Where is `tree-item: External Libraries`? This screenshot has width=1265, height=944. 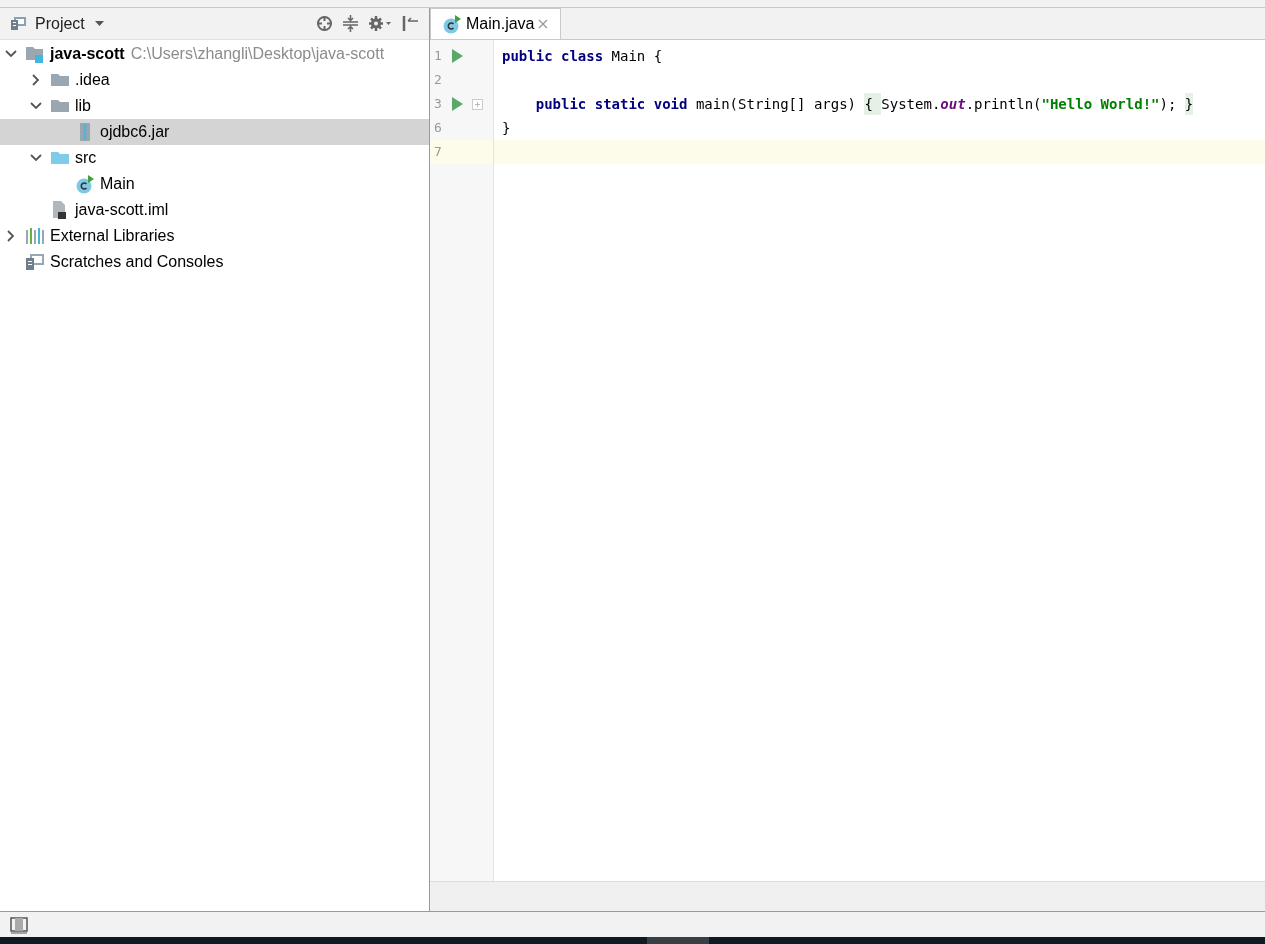
tree-item: External Libraries is located at coordinates (214, 236).